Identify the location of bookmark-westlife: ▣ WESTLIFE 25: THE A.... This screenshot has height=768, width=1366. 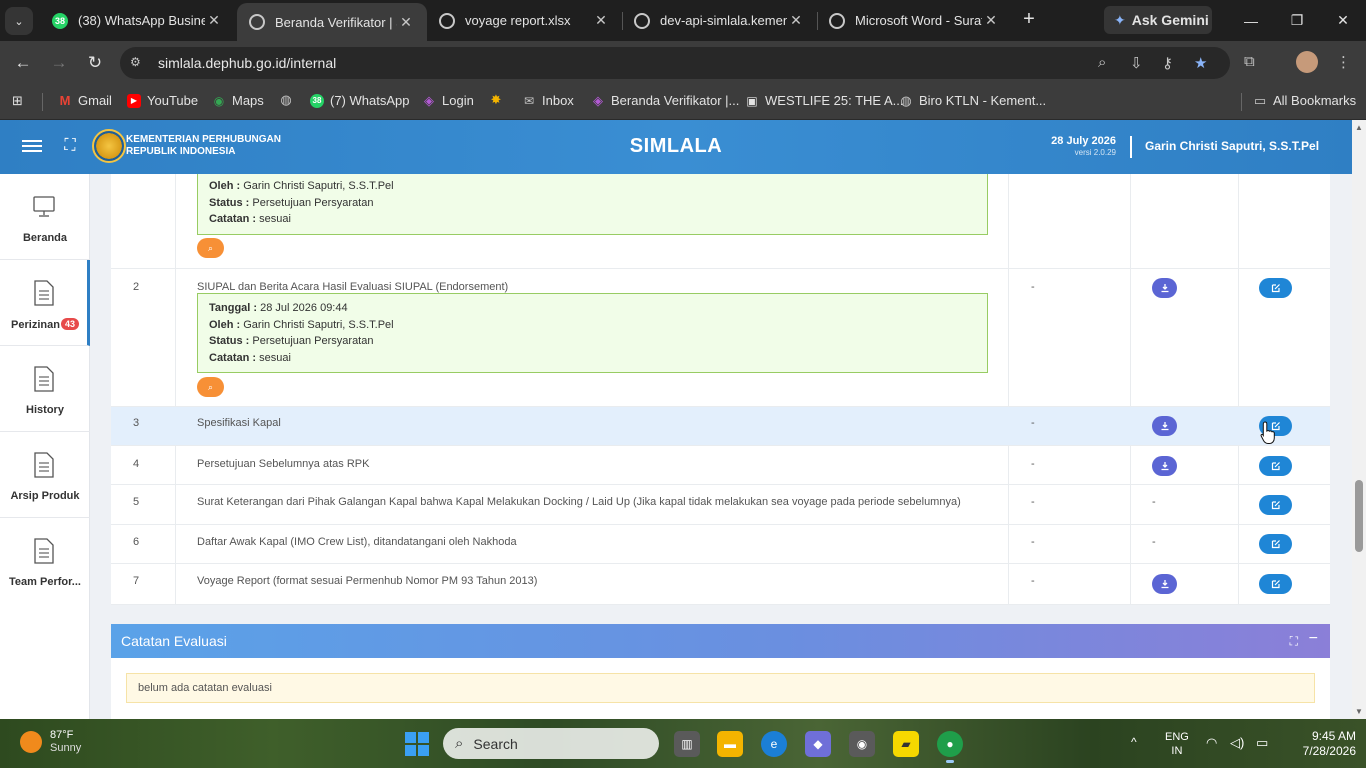
(824, 100).